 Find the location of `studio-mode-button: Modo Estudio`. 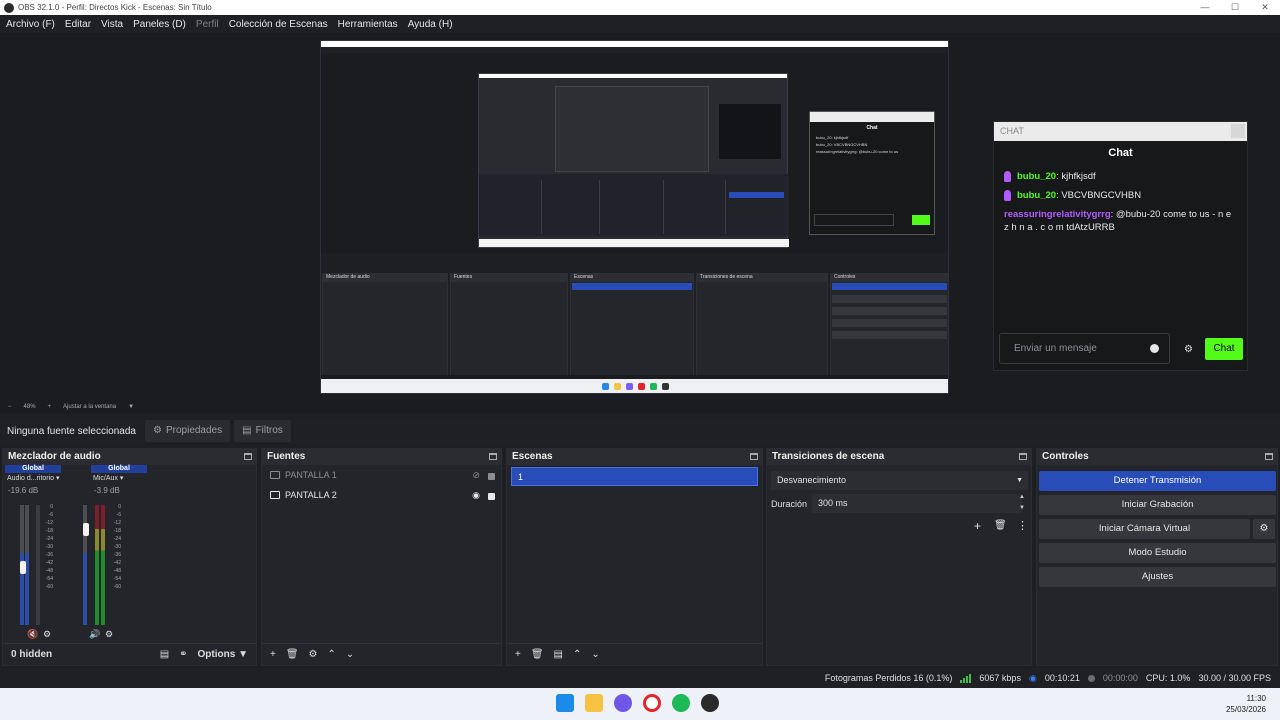

studio-mode-button: Modo Estudio is located at coordinates (1157, 553).